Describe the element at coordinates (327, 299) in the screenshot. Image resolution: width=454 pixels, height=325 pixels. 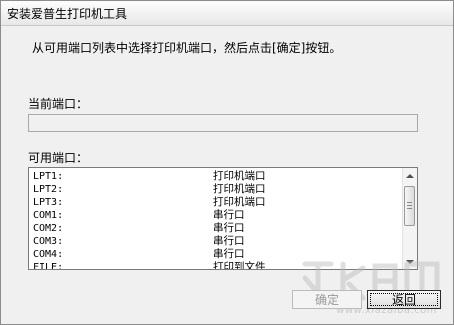
I see `ok-button: 确定` at that location.